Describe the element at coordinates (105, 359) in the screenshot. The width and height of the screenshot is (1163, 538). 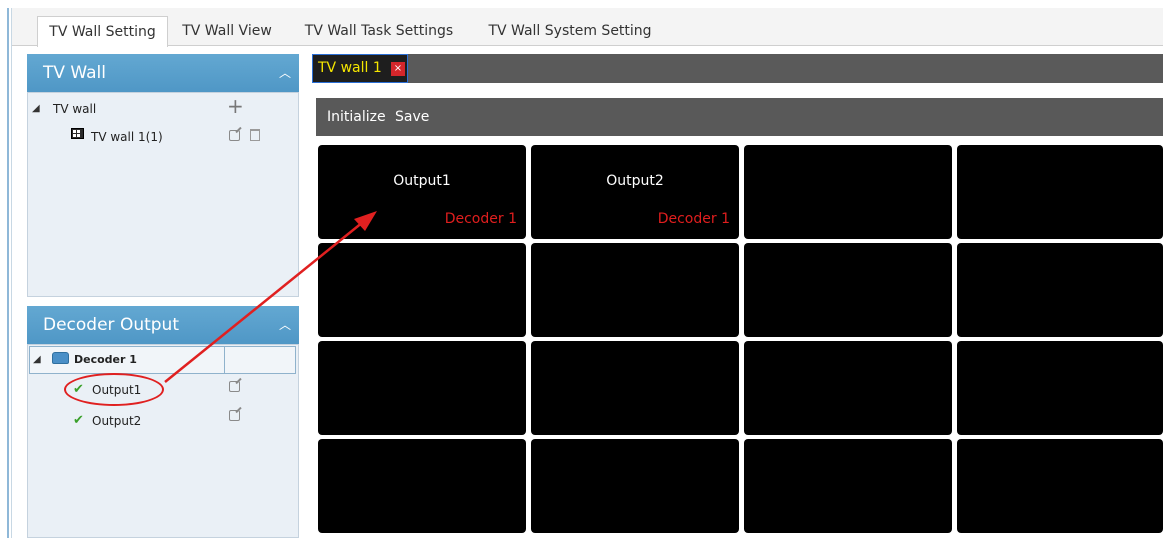
I see `tree-node-decoder-1: Decoder 1` at that location.